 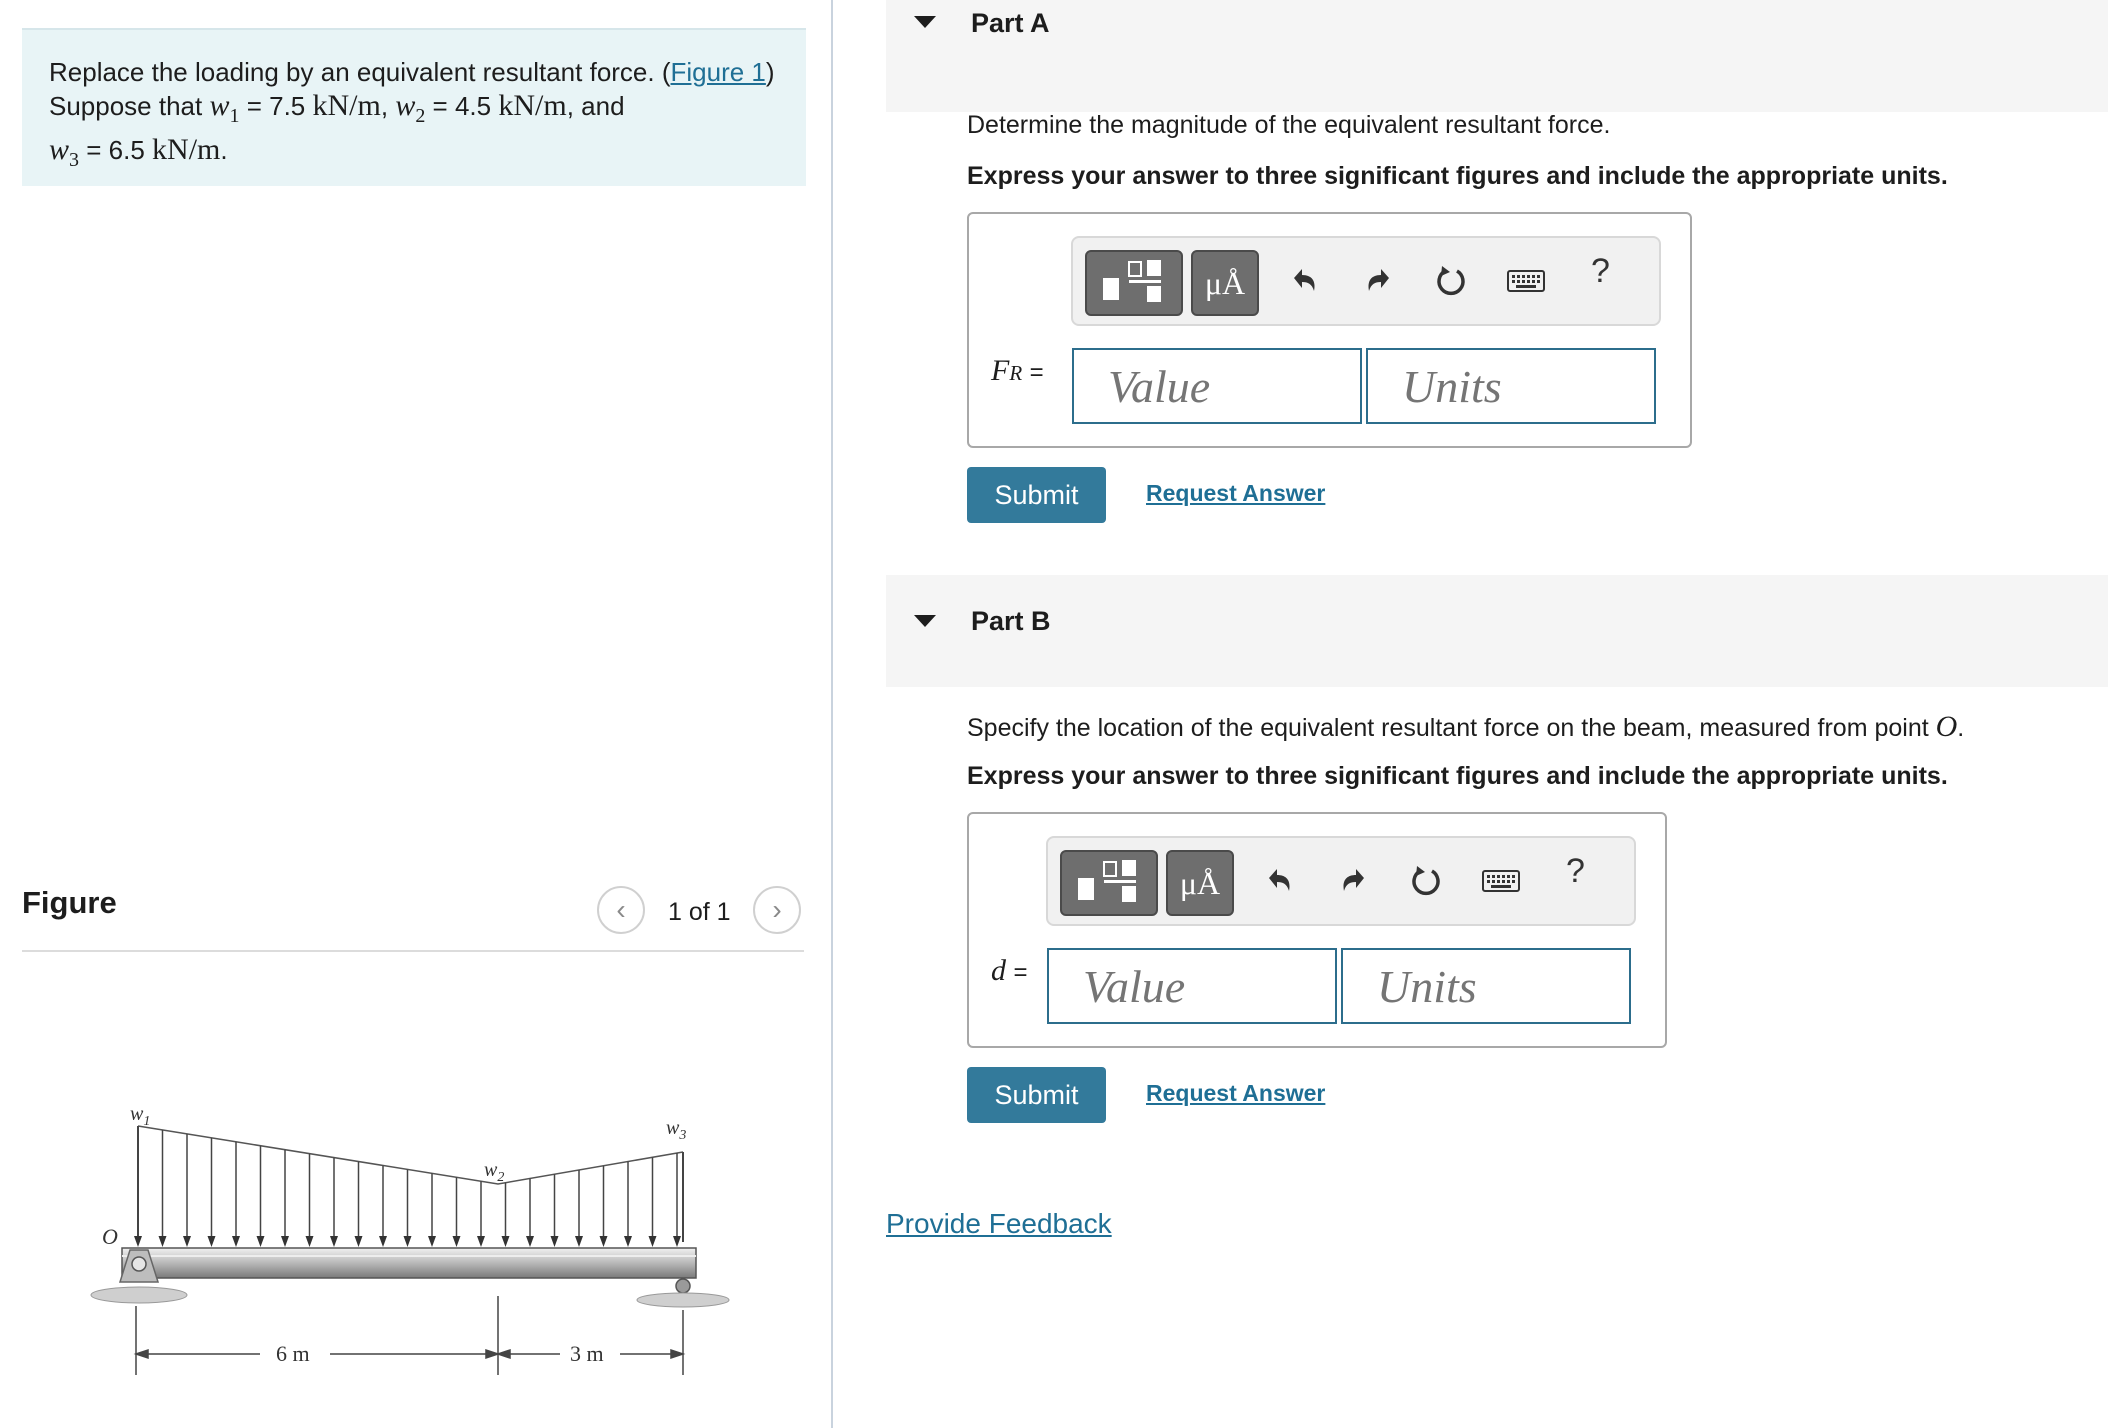 What do you see at coordinates (1036, 495) in the screenshot?
I see `part-a-submit-button: Submit` at bounding box center [1036, 495].